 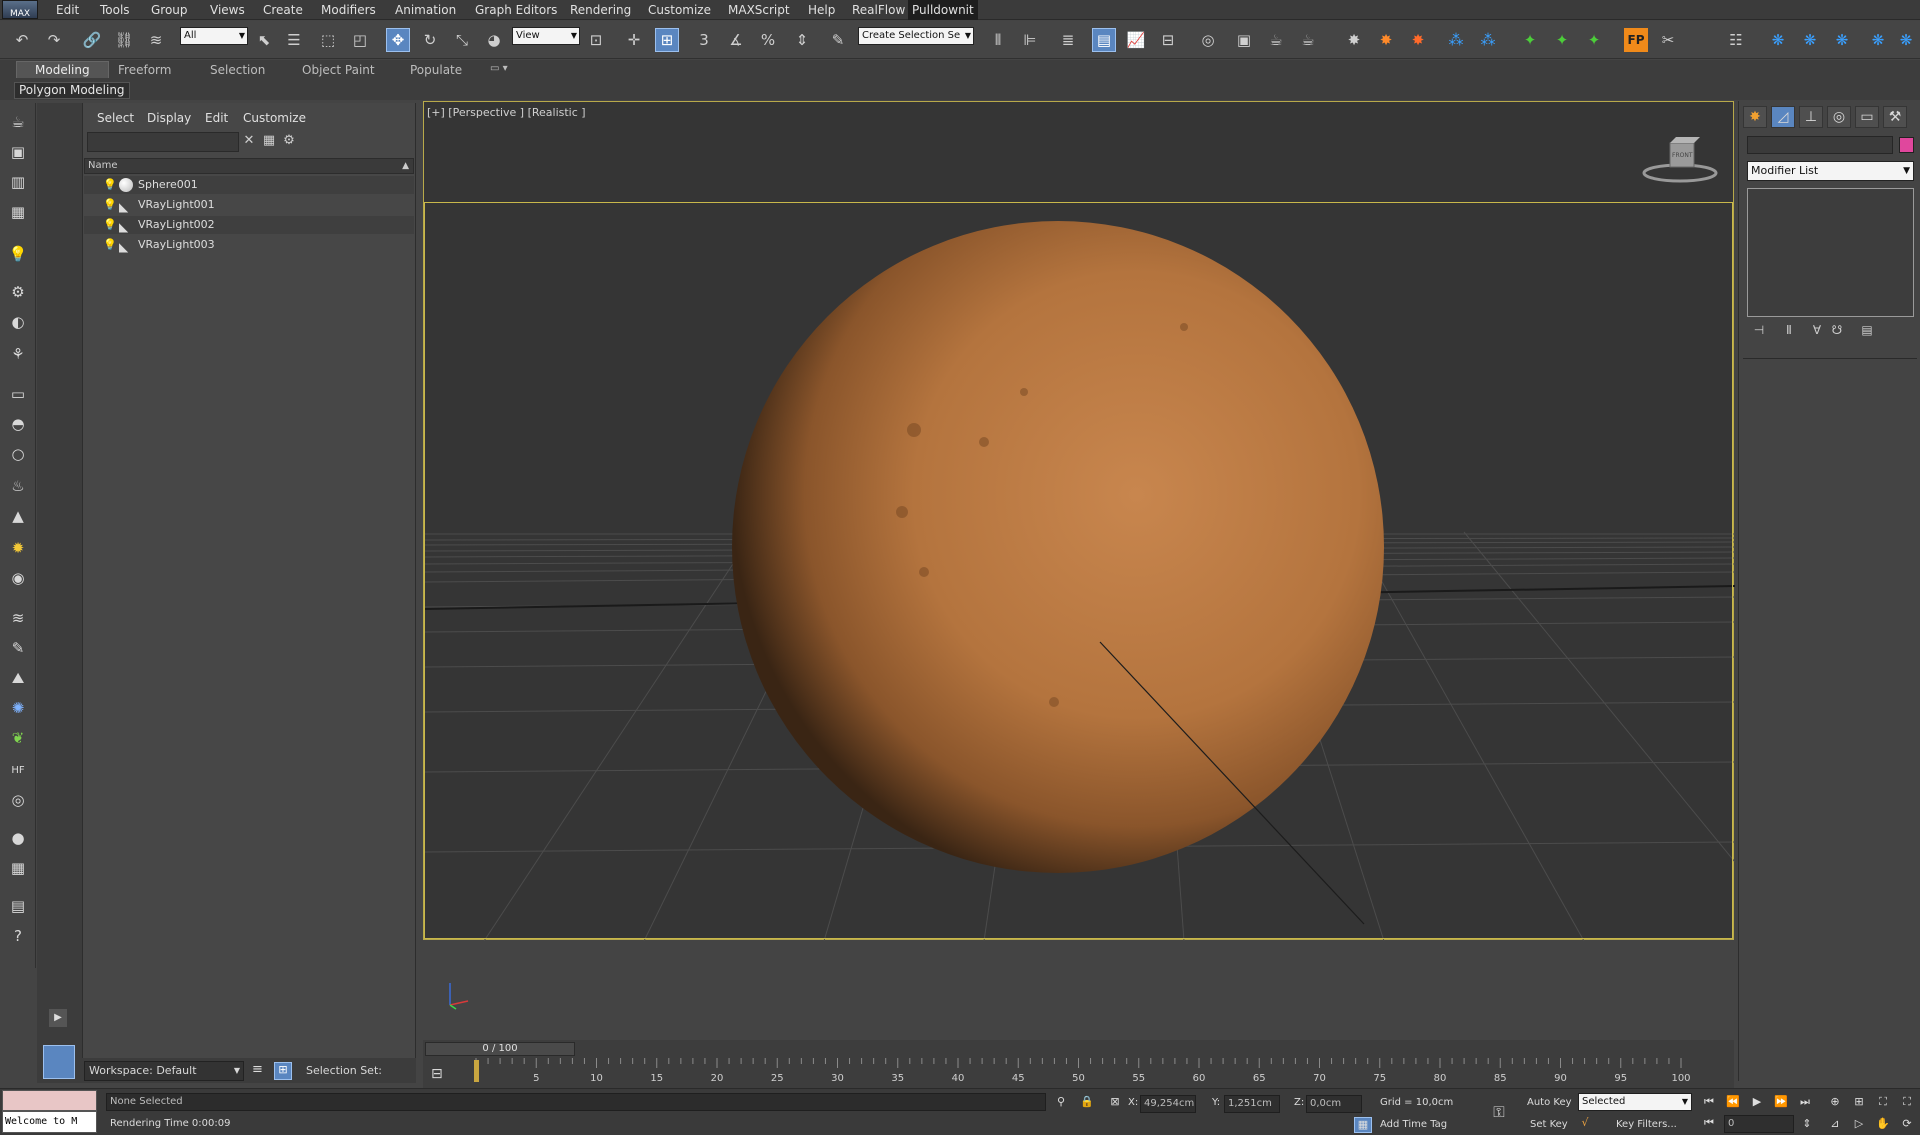 I want to click on x-coord-field: 49,254cm, so click(x=1168, y=1104).